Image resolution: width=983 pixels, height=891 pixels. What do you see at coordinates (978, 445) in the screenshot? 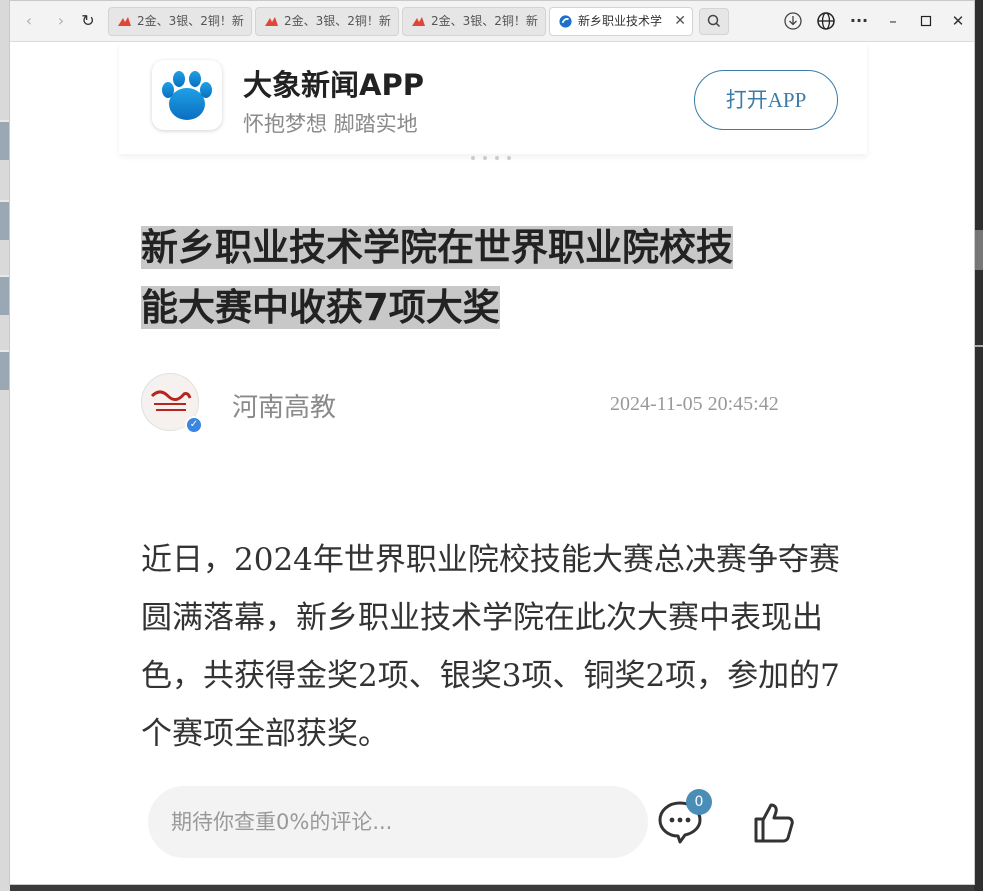
I see `desktop-right-strip` at bounding box center [978, 445].